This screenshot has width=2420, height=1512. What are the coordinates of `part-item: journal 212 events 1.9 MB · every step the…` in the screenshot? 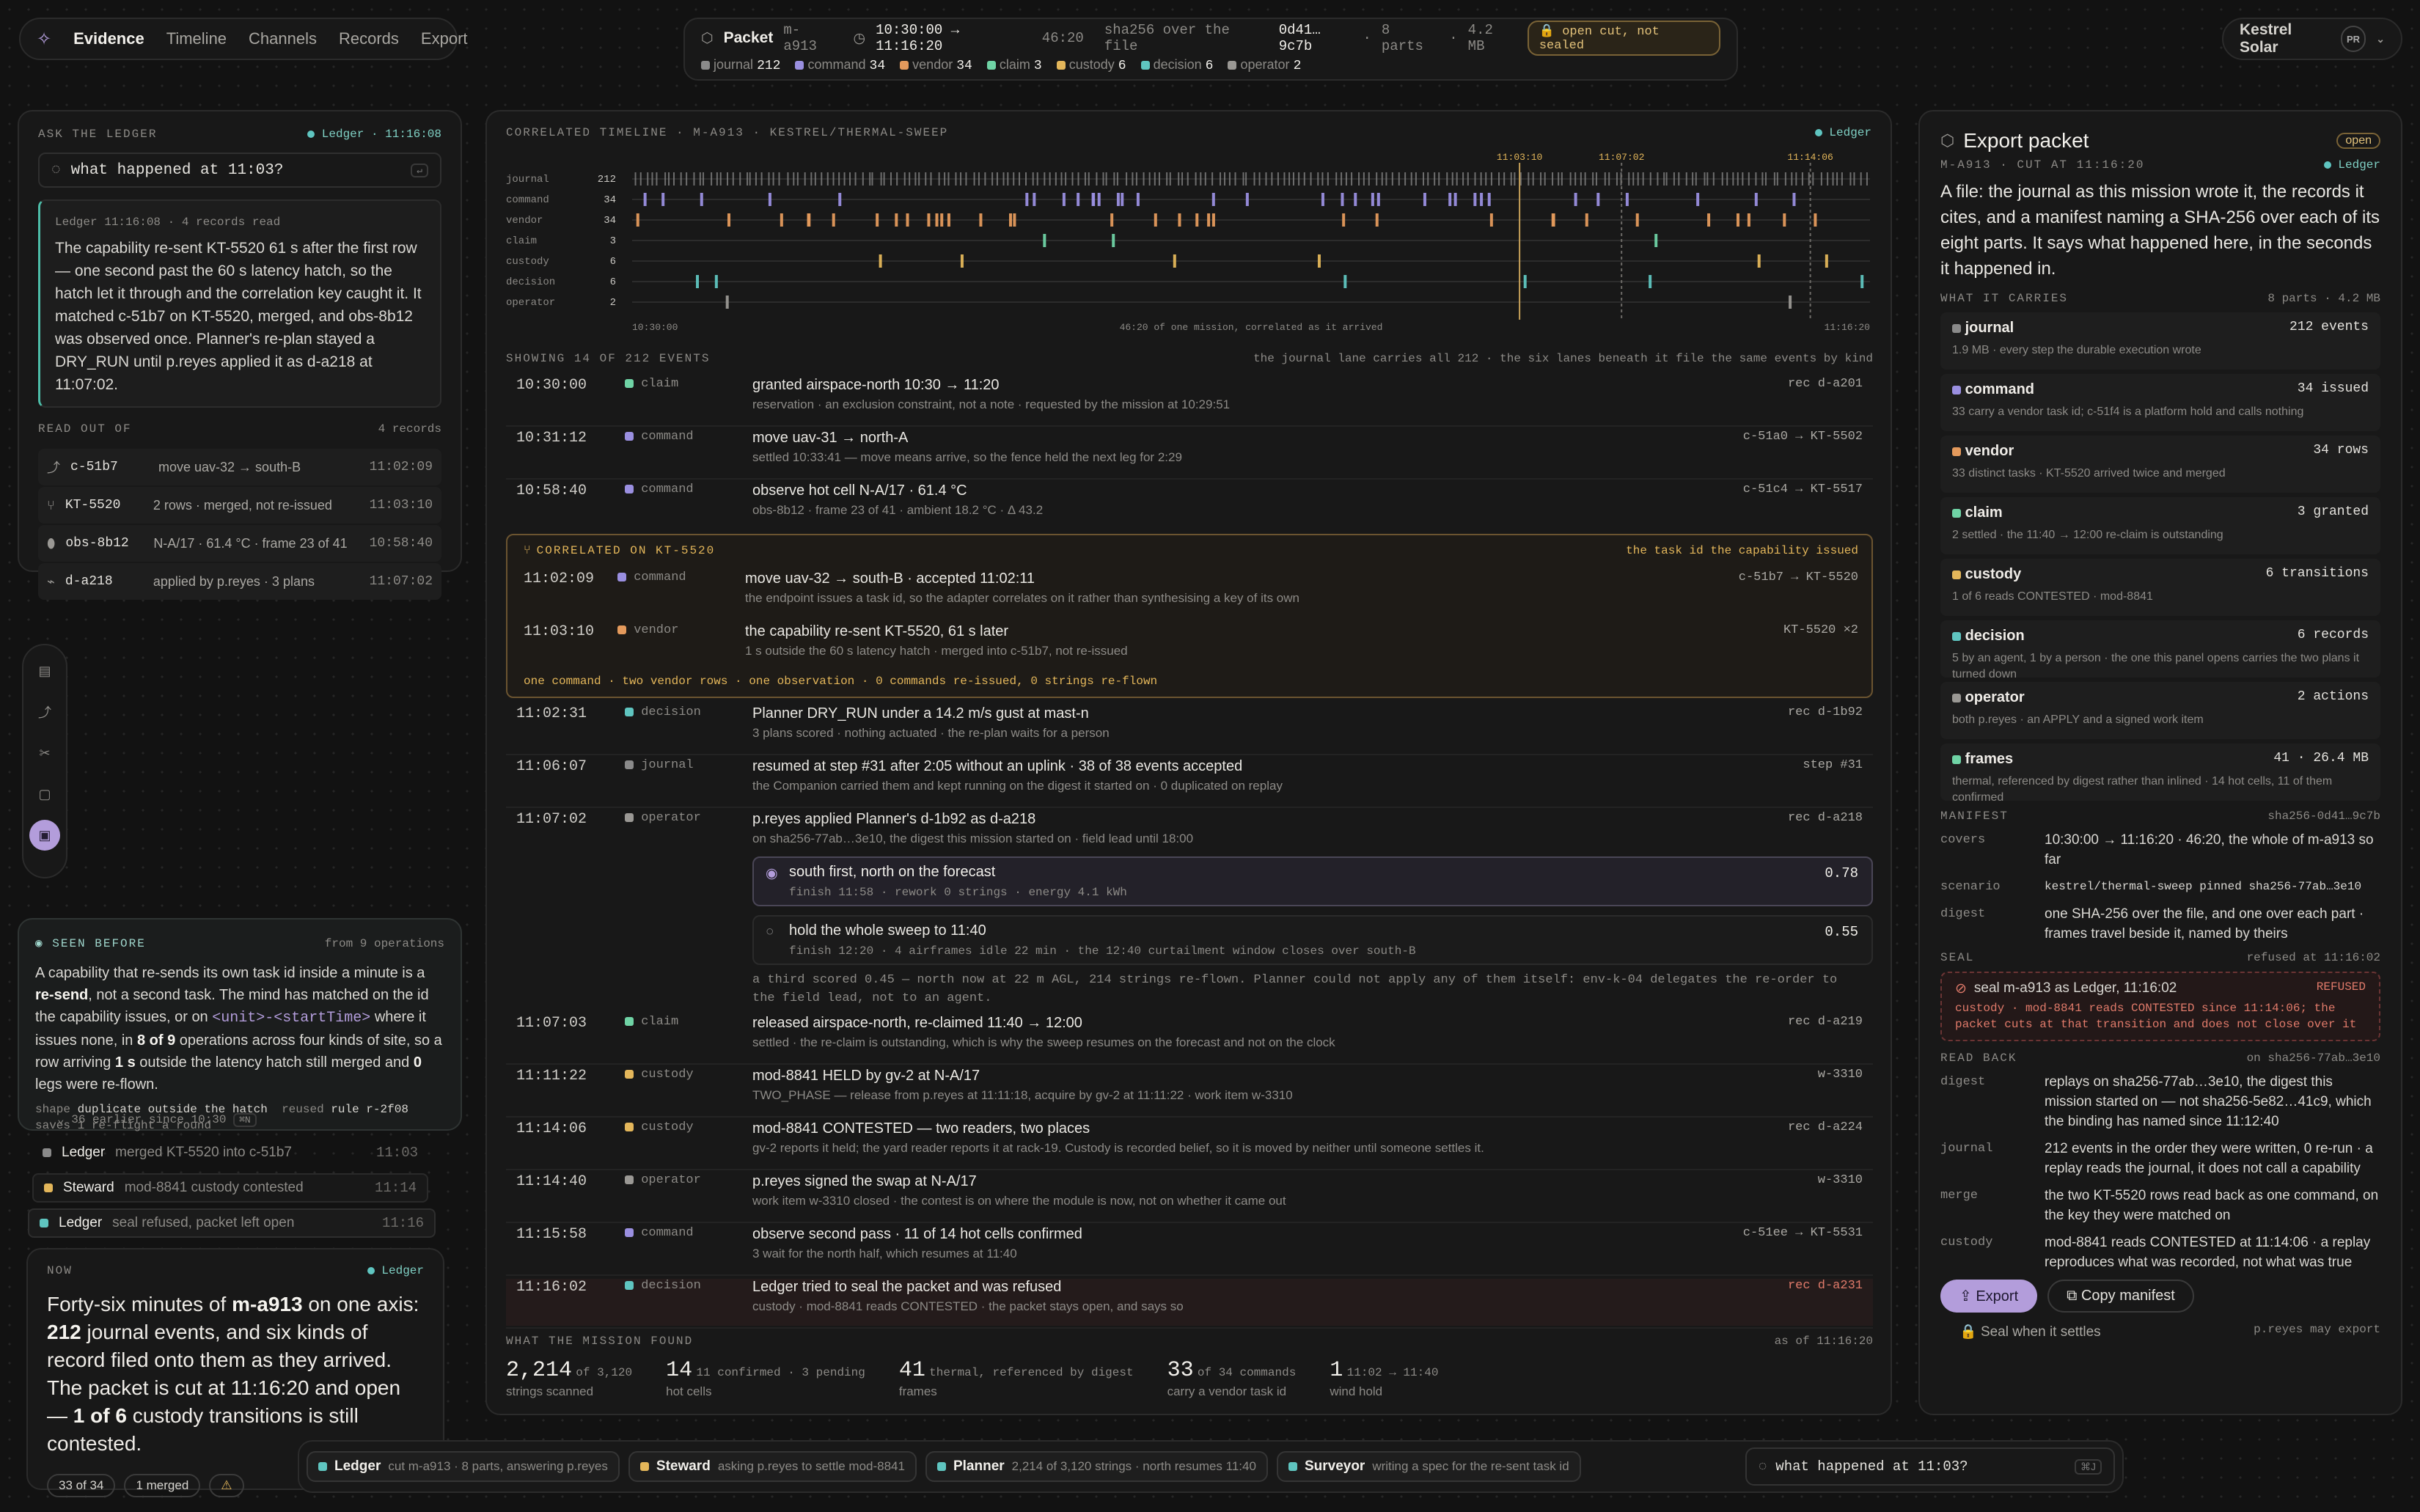 It's located at (2160, 341).